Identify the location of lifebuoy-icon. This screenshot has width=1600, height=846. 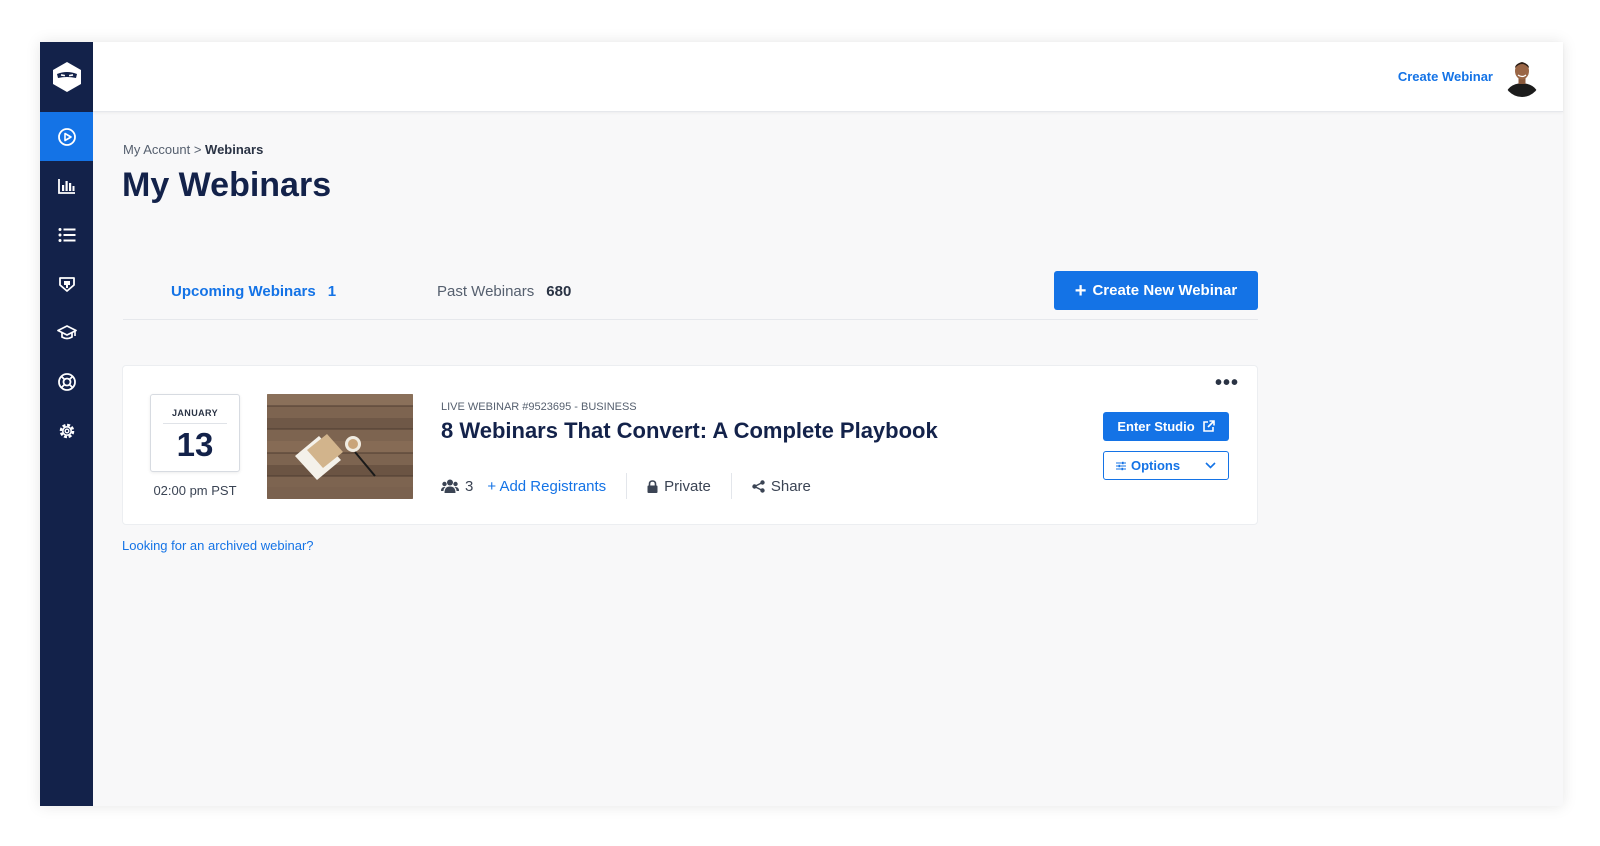
(66, 381).